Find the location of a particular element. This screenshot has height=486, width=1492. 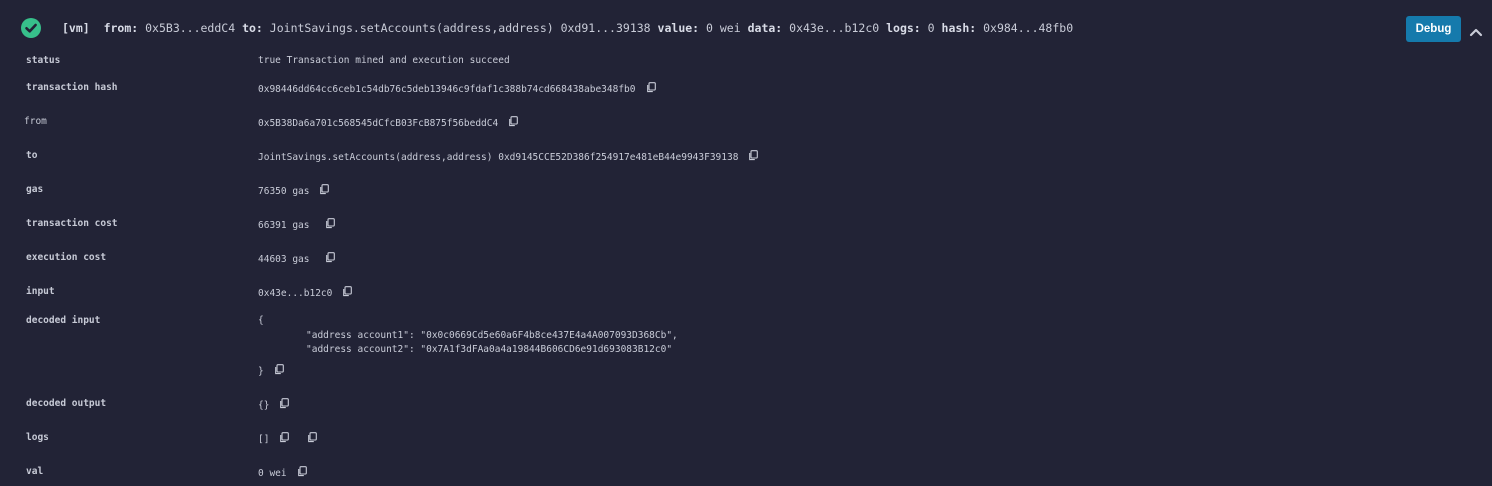

debug-button: Debug is located at coordinates (1433, 29).